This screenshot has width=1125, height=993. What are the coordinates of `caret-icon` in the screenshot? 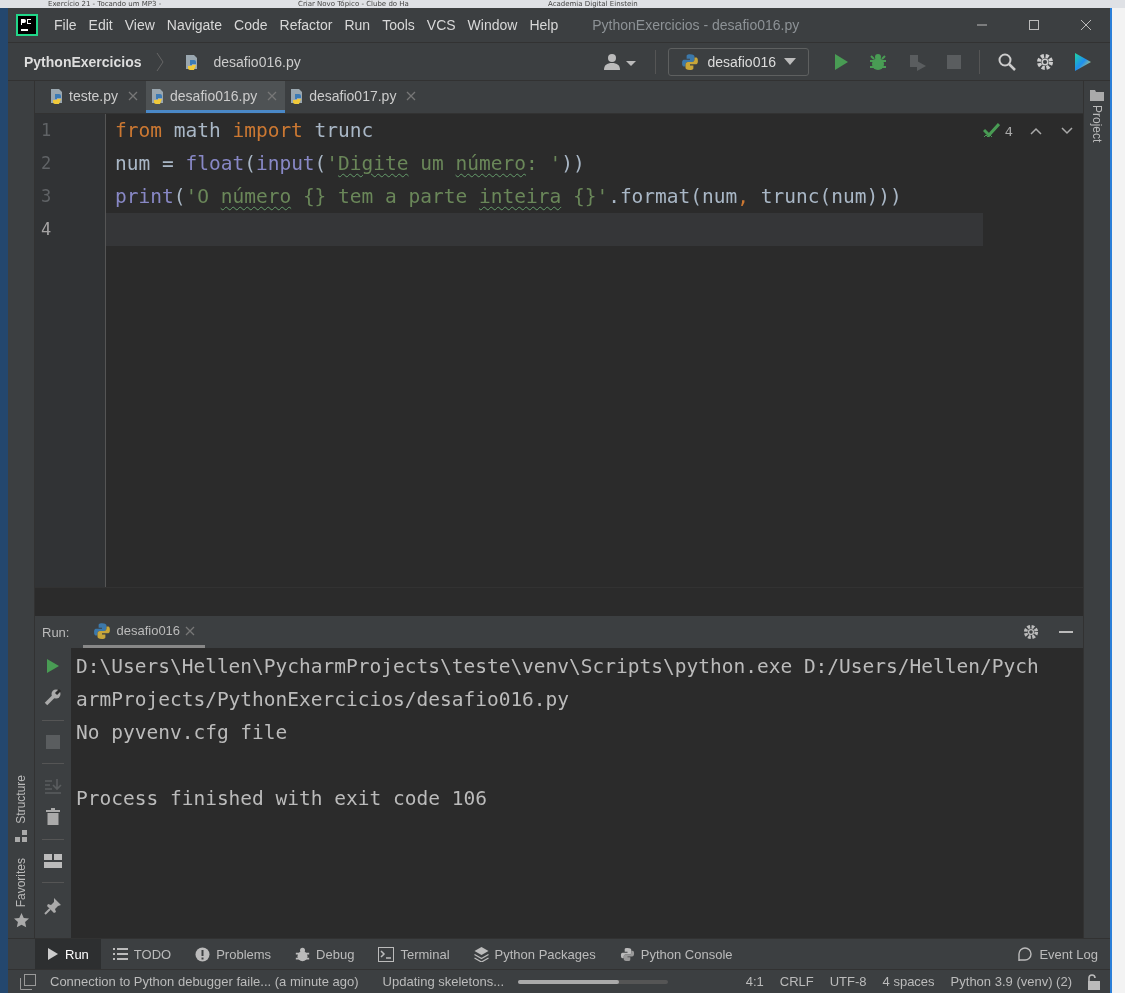 It's located at (790, 61).